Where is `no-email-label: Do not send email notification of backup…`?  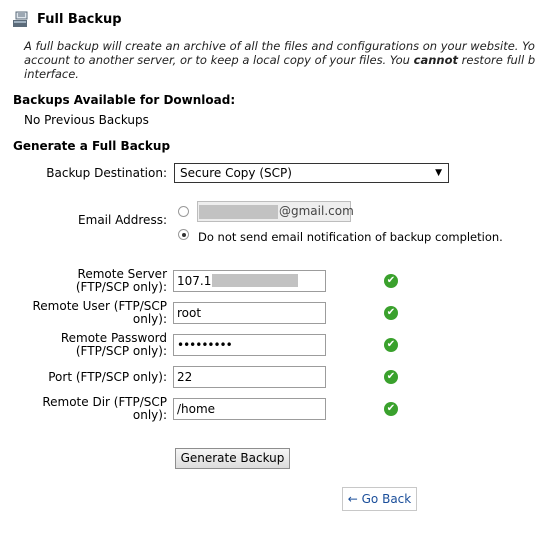 no-email-label: Do not send email notification of backup… is located at coordinates (350, 237).